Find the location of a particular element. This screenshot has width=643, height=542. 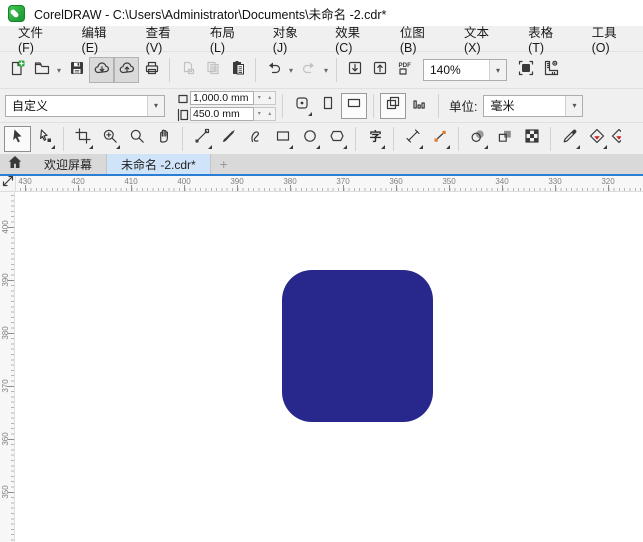

new-tab-button: + is located at coordinates (224, 164).